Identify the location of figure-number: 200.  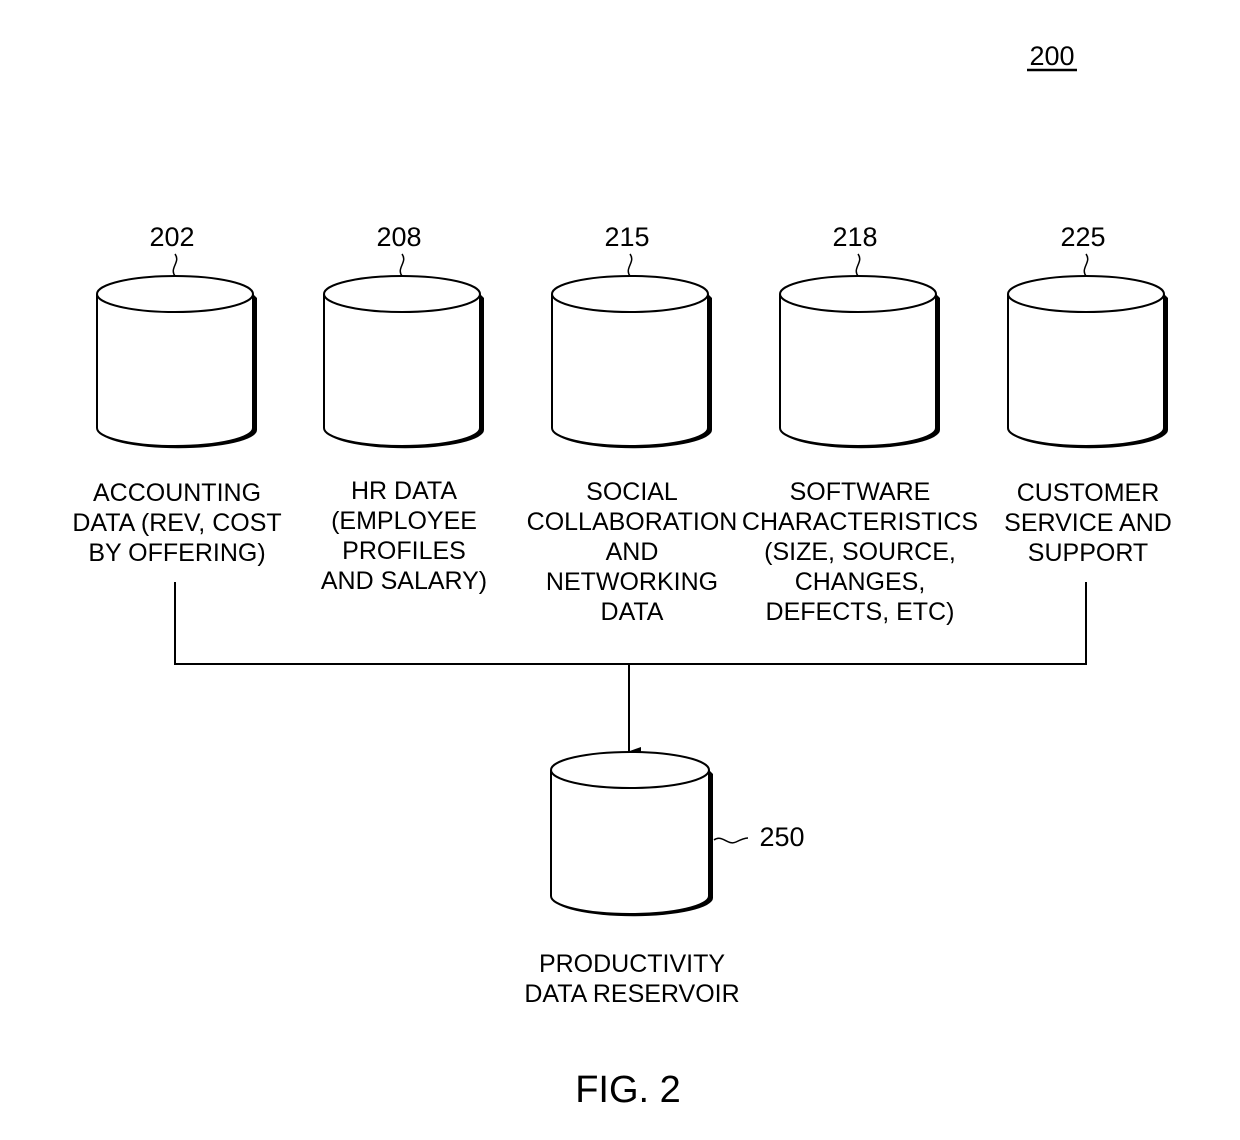
(1052, 56).